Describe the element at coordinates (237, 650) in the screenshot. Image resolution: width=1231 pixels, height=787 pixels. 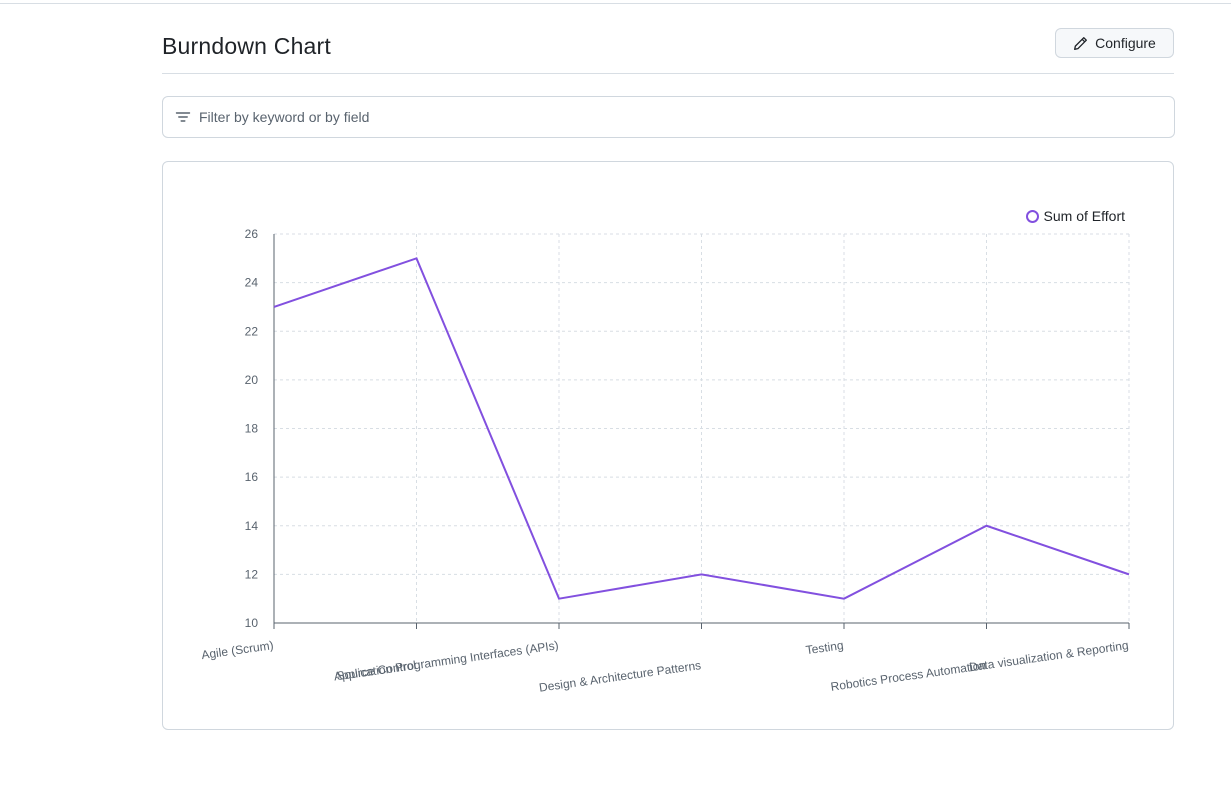
I see `x-category-label: Agile (Scrum)` at that location.